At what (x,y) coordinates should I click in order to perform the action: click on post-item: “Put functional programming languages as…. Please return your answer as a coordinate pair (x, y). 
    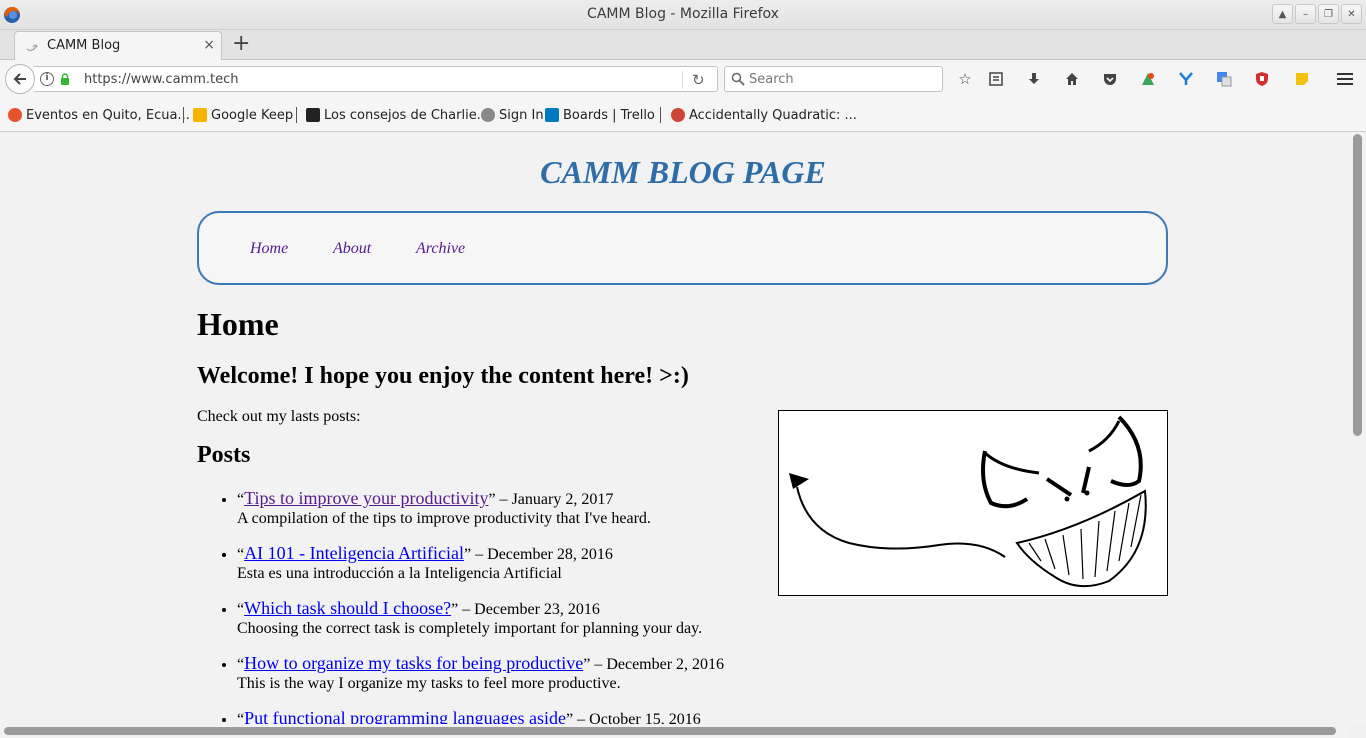
    Looking at the image, I should click on (497, 716).